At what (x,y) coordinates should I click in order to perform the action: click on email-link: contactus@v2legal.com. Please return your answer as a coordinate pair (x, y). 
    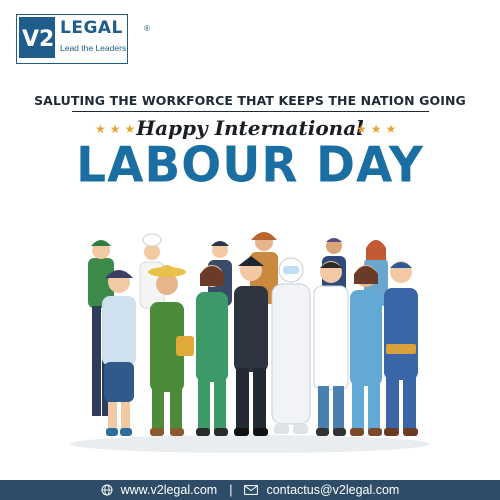
    Looking at the image, I should click on (332, 490).